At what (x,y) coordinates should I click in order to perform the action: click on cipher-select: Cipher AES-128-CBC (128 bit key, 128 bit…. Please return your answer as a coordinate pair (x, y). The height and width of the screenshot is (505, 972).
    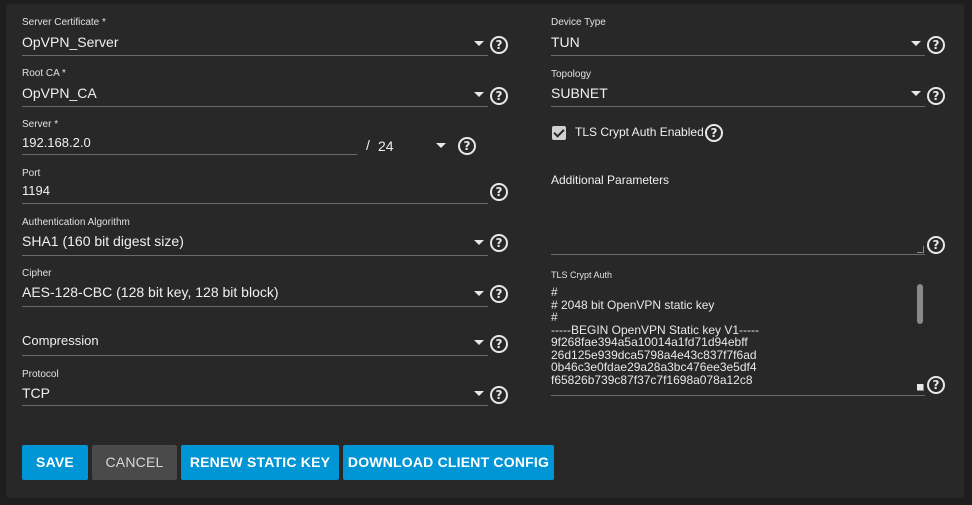
    Looking at the image, I should click on (256, 288).